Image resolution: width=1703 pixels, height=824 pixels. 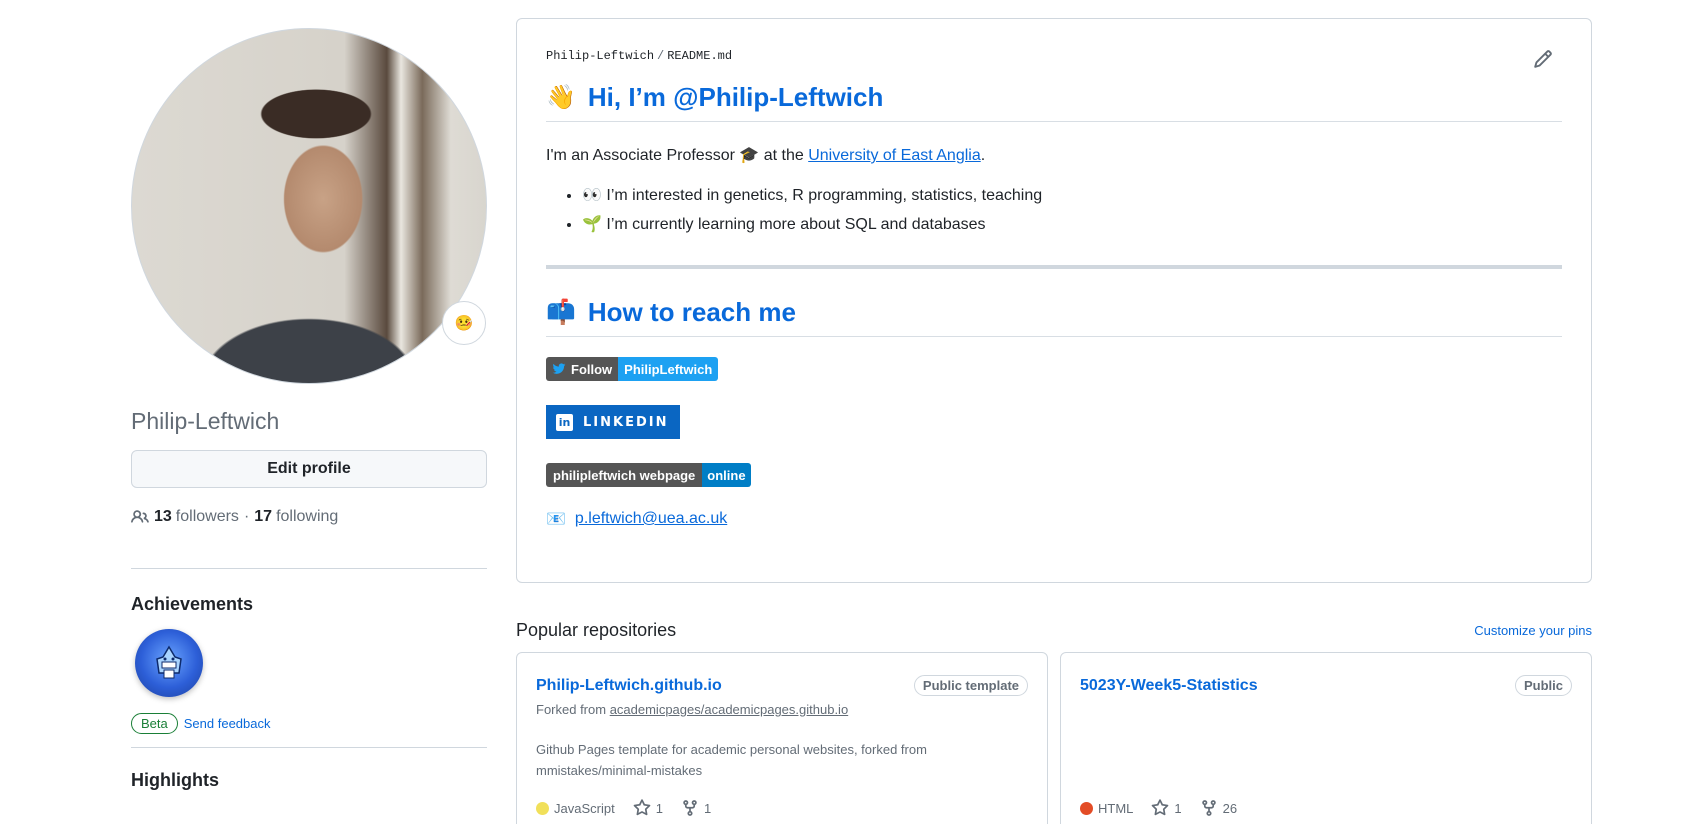 What do you see at coordinates (700, 56) in the screenshot?
I see `readme-filename: README.md` at bounding box center [700, 56].